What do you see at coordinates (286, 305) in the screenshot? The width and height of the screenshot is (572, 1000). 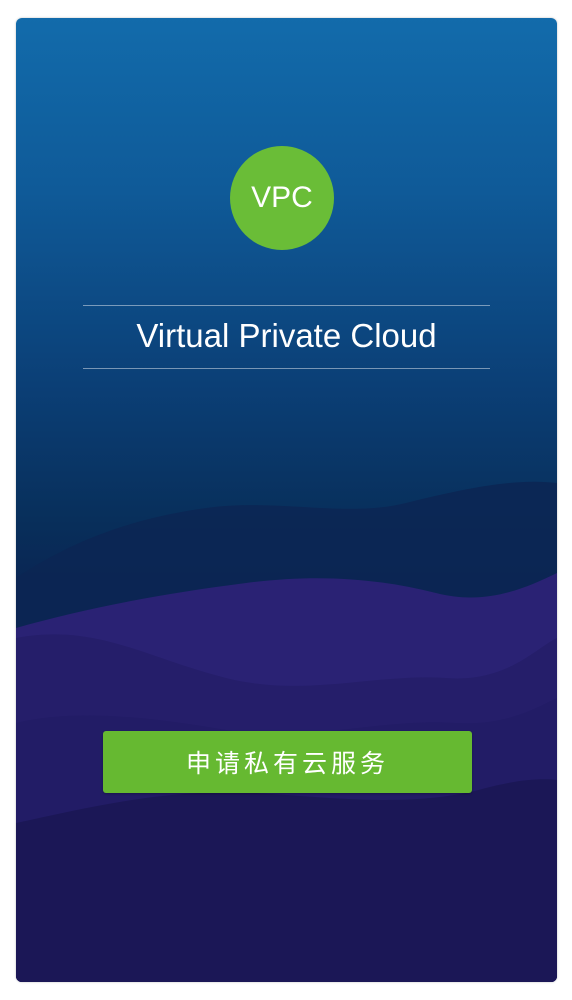 I see `title-divider-top` at bounding box center [286, 305].